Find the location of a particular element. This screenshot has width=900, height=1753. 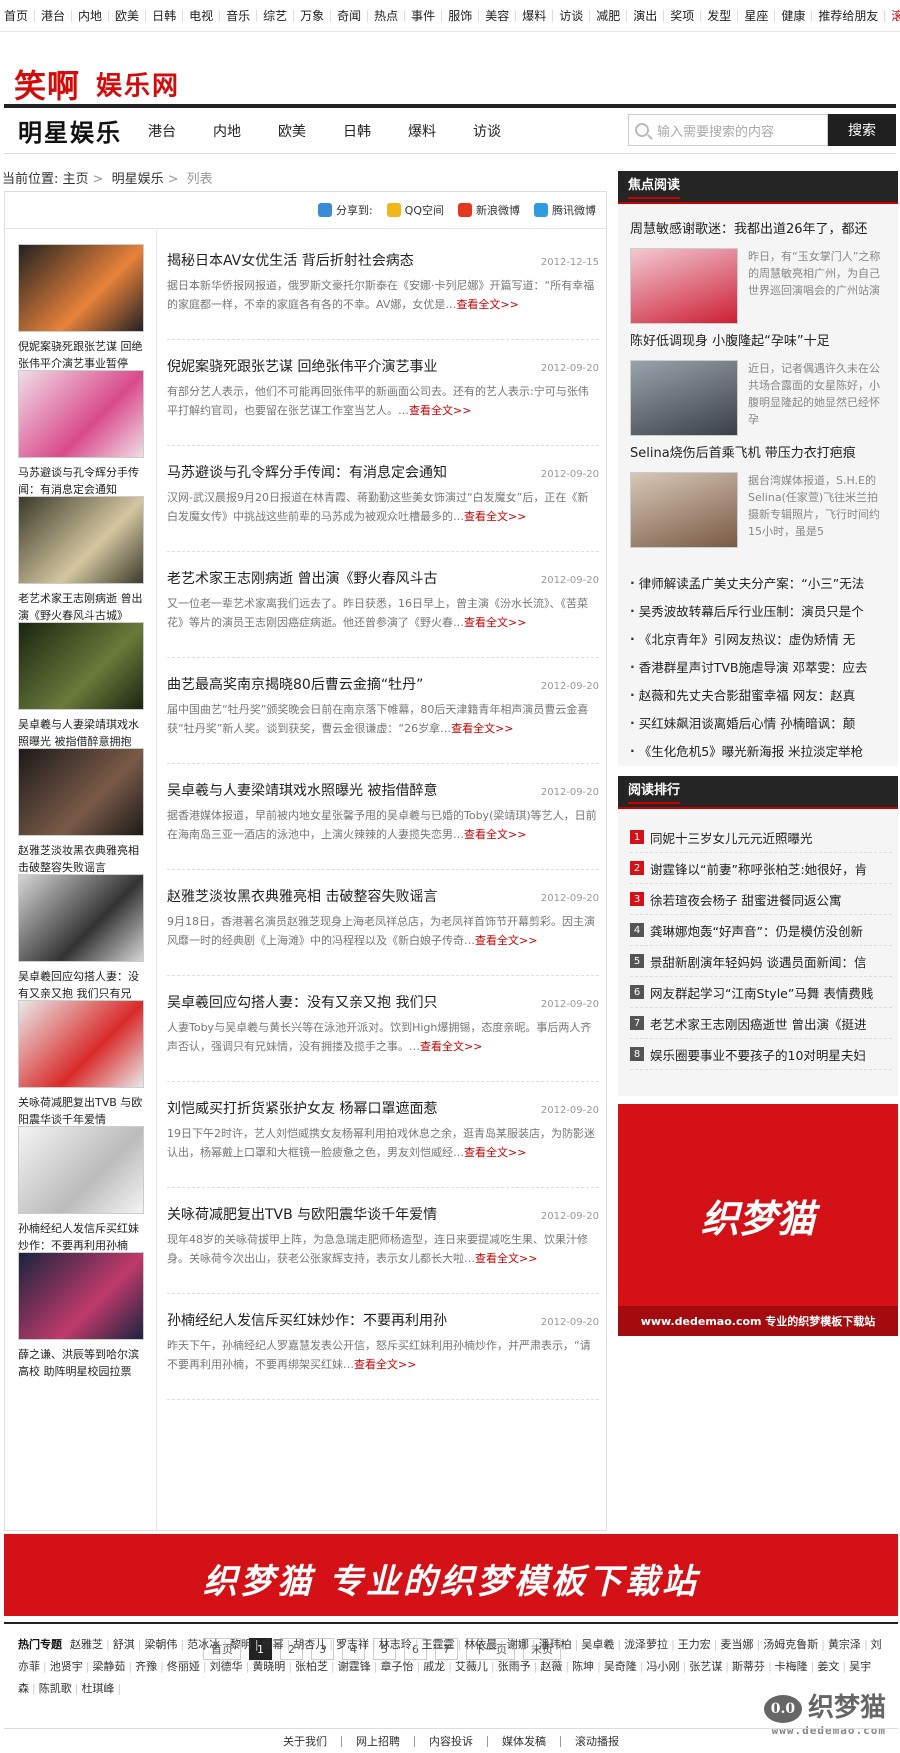

rank-item: 2 谢霆锋以“前妻”称呼张柏芝:她很好，肯 is located at coordinates (761, 868).